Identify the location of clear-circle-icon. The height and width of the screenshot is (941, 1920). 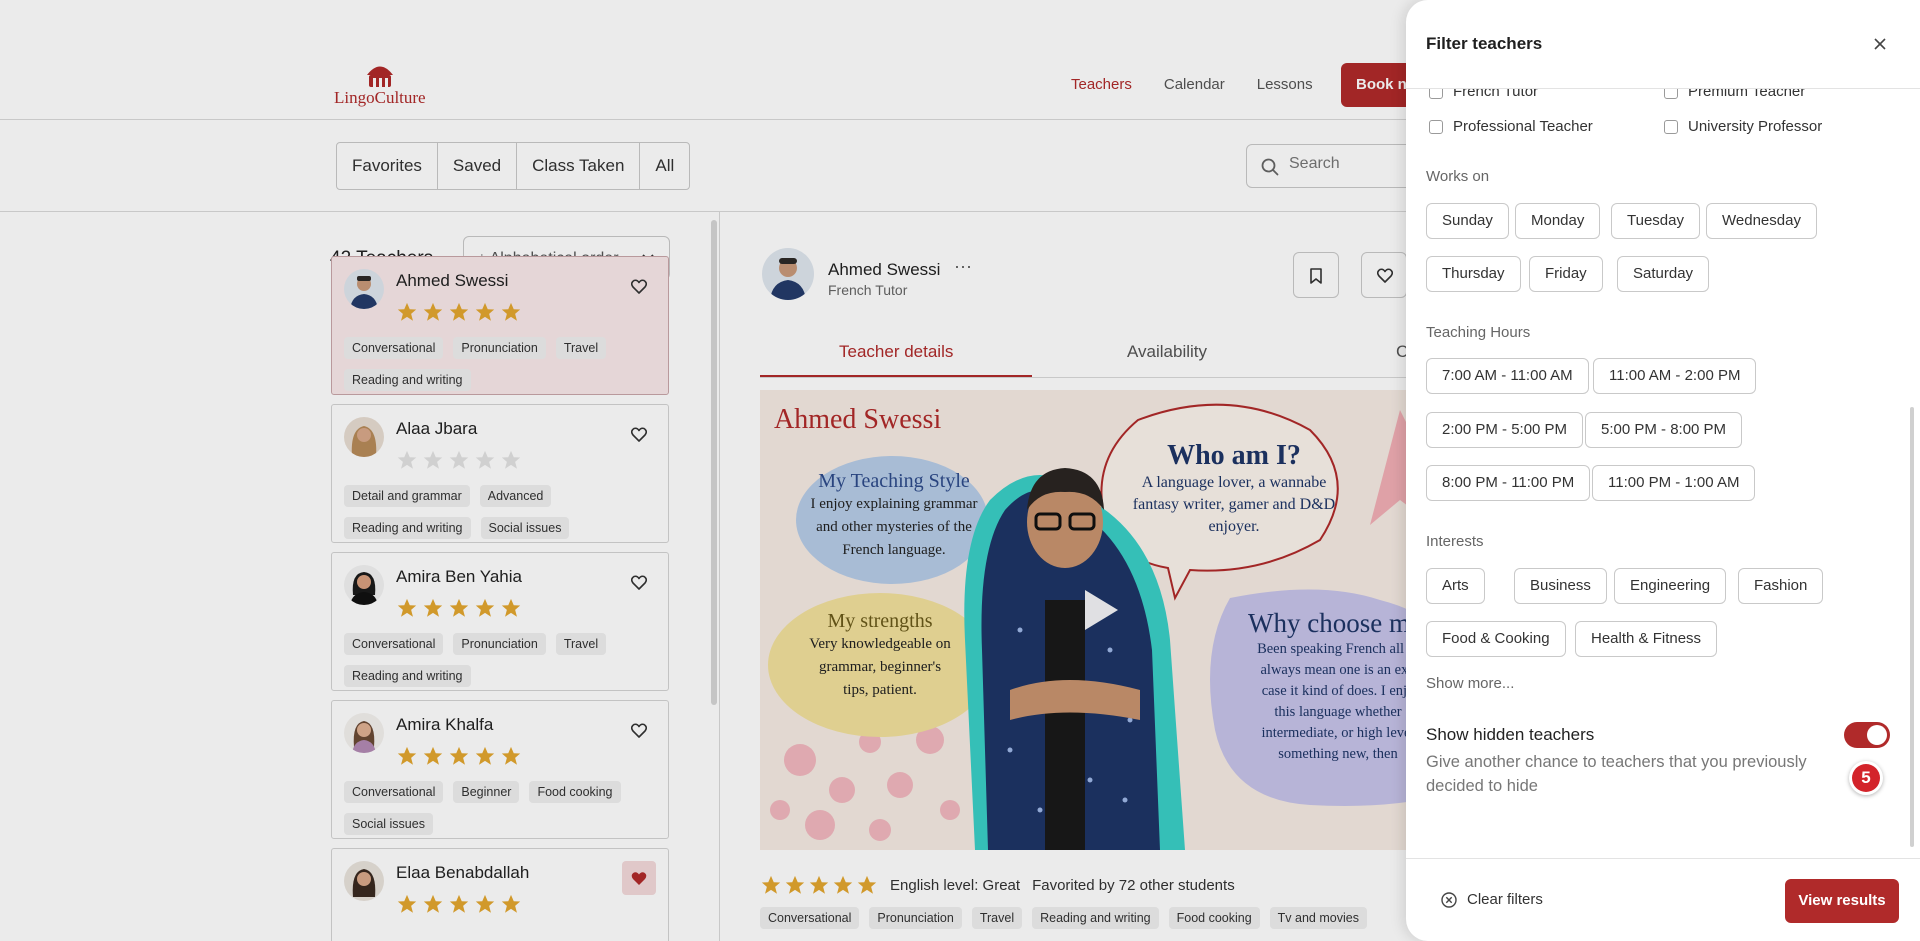
(1449, 899).